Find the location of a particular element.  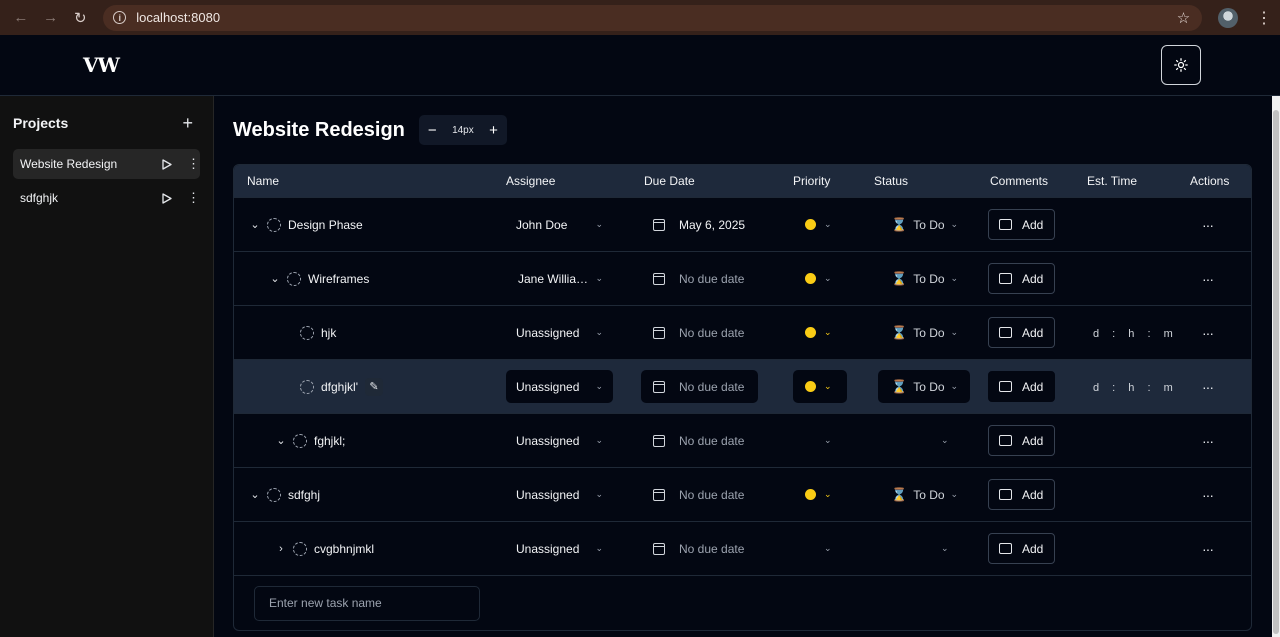

site-info-icon: i is located at coordinates (120, 17).